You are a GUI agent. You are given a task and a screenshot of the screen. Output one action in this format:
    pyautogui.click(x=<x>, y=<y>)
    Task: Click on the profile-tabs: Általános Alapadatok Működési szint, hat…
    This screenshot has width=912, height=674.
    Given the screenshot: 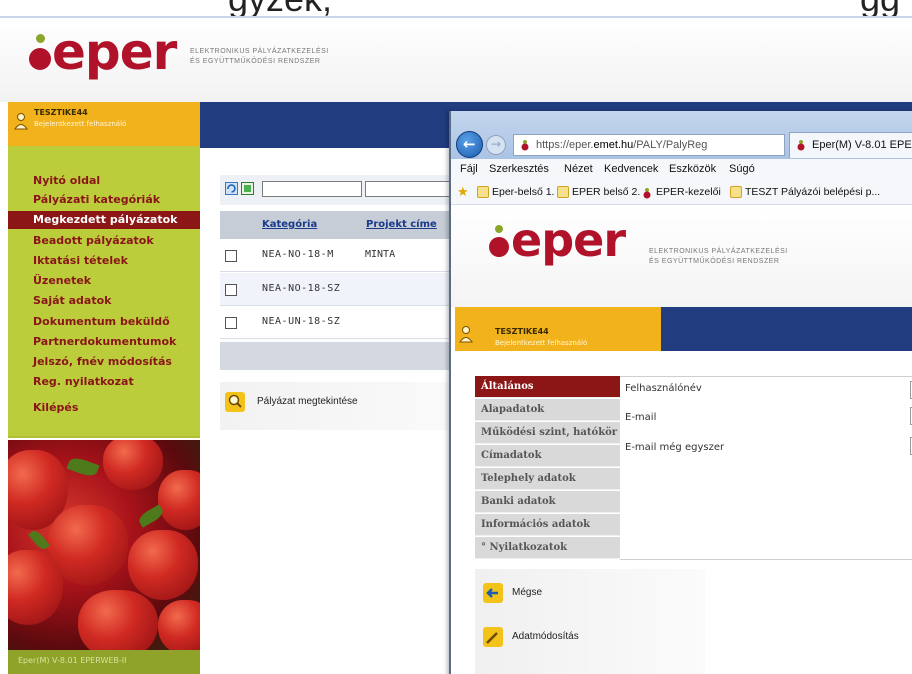 What is the action you would take?
    pyautogui.click(x=547, y=468)
    